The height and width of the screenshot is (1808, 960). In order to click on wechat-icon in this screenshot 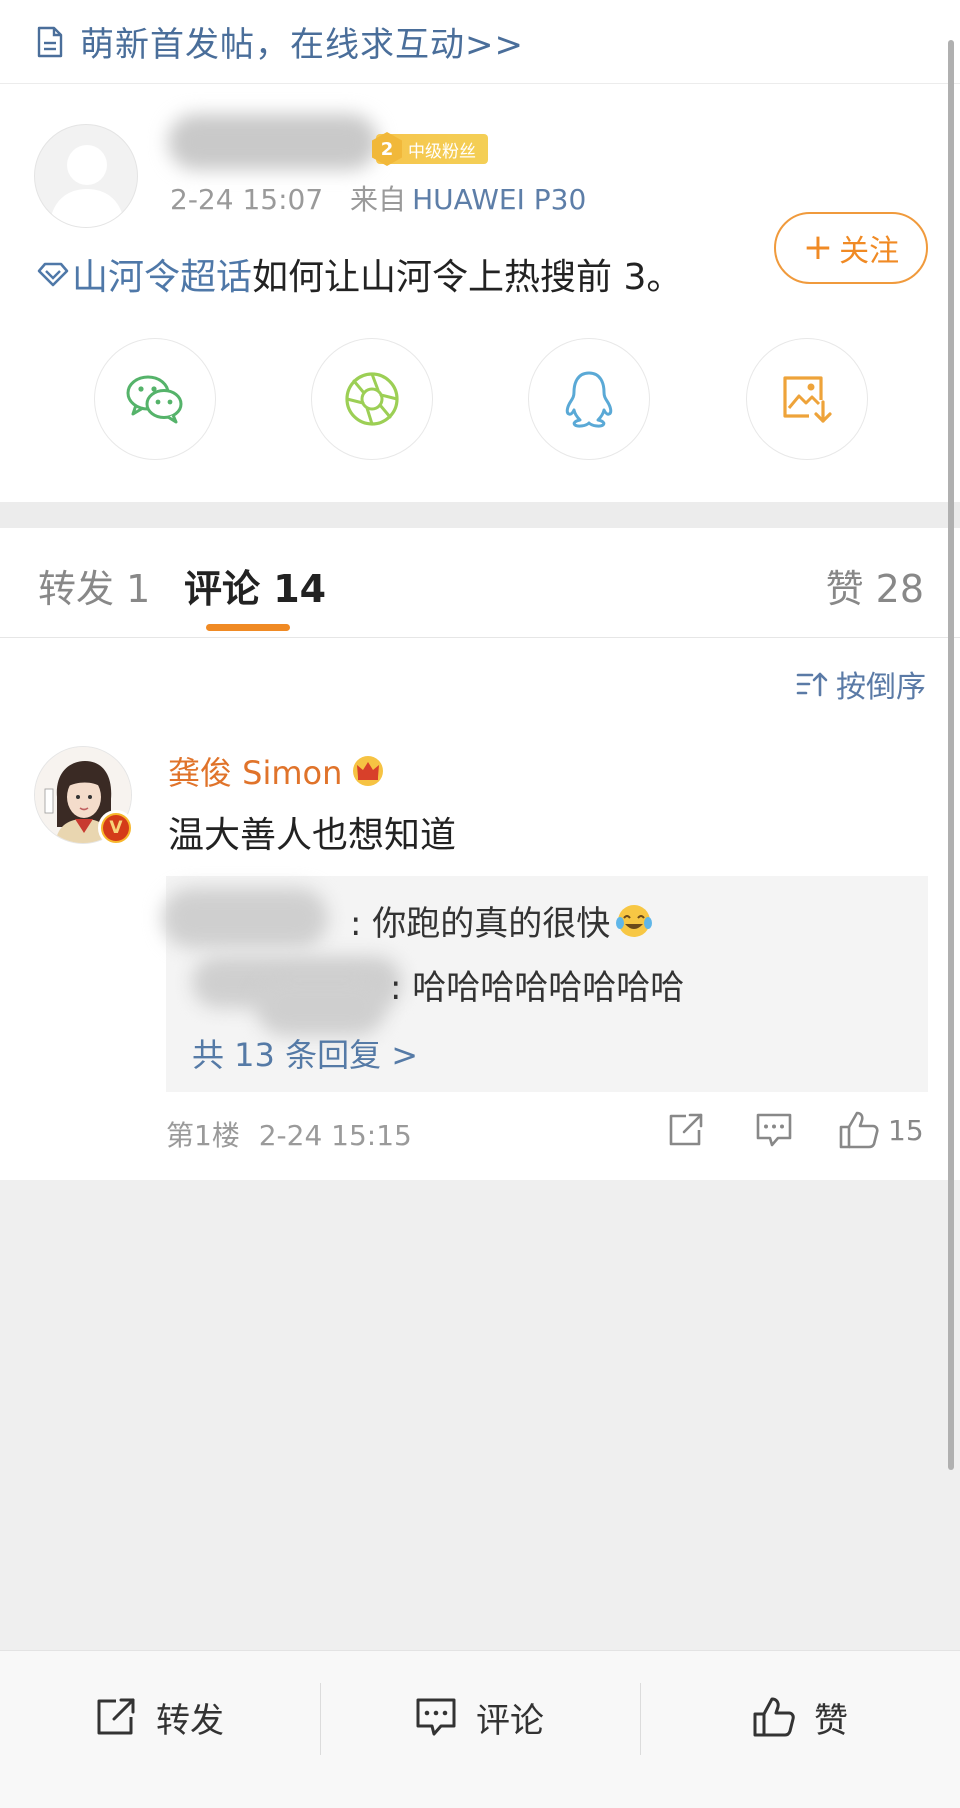, I will do `click(154, 399)`.